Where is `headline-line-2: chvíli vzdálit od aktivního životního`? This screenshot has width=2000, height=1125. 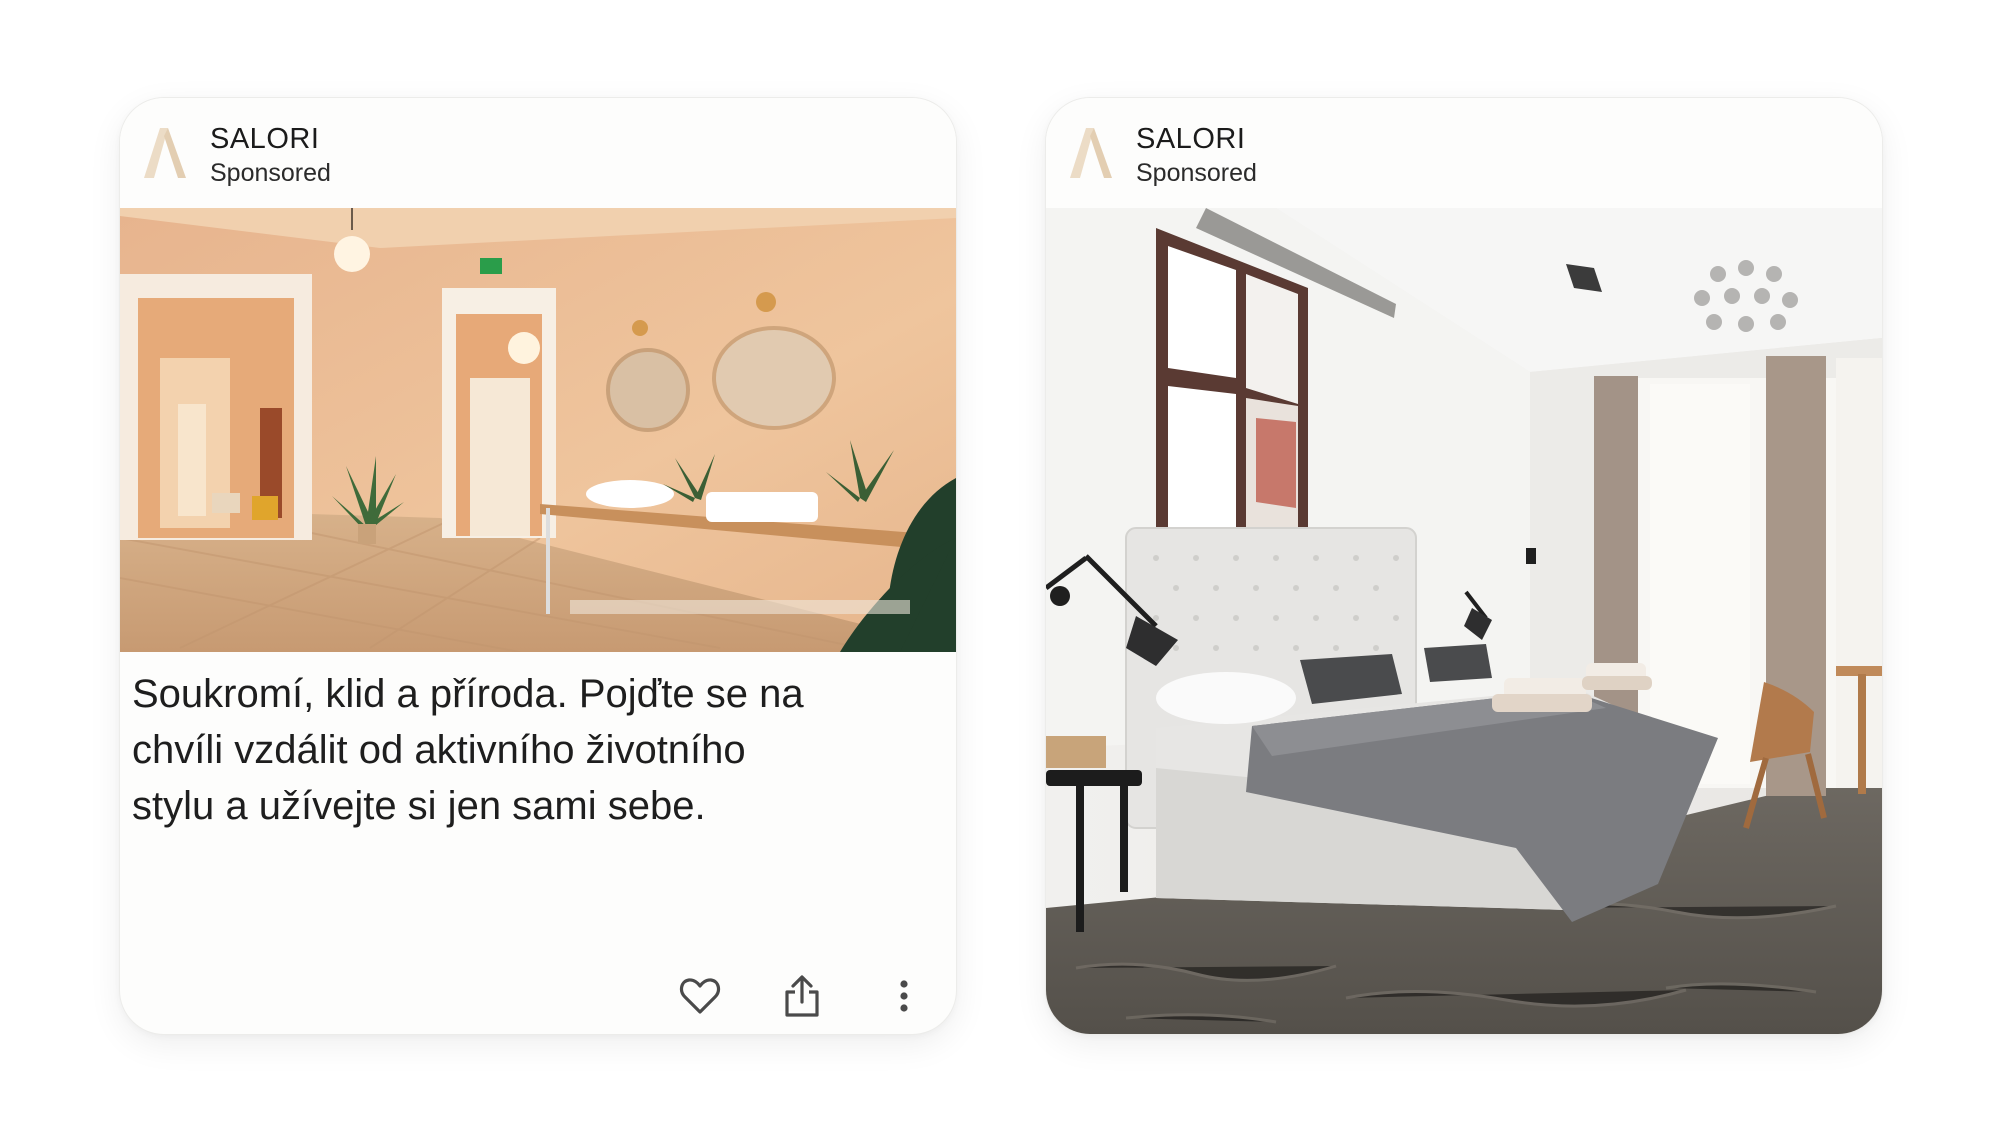 headline-line-2: chvíli vzdálit od aktivního životního is located at coordinates (439, 750).